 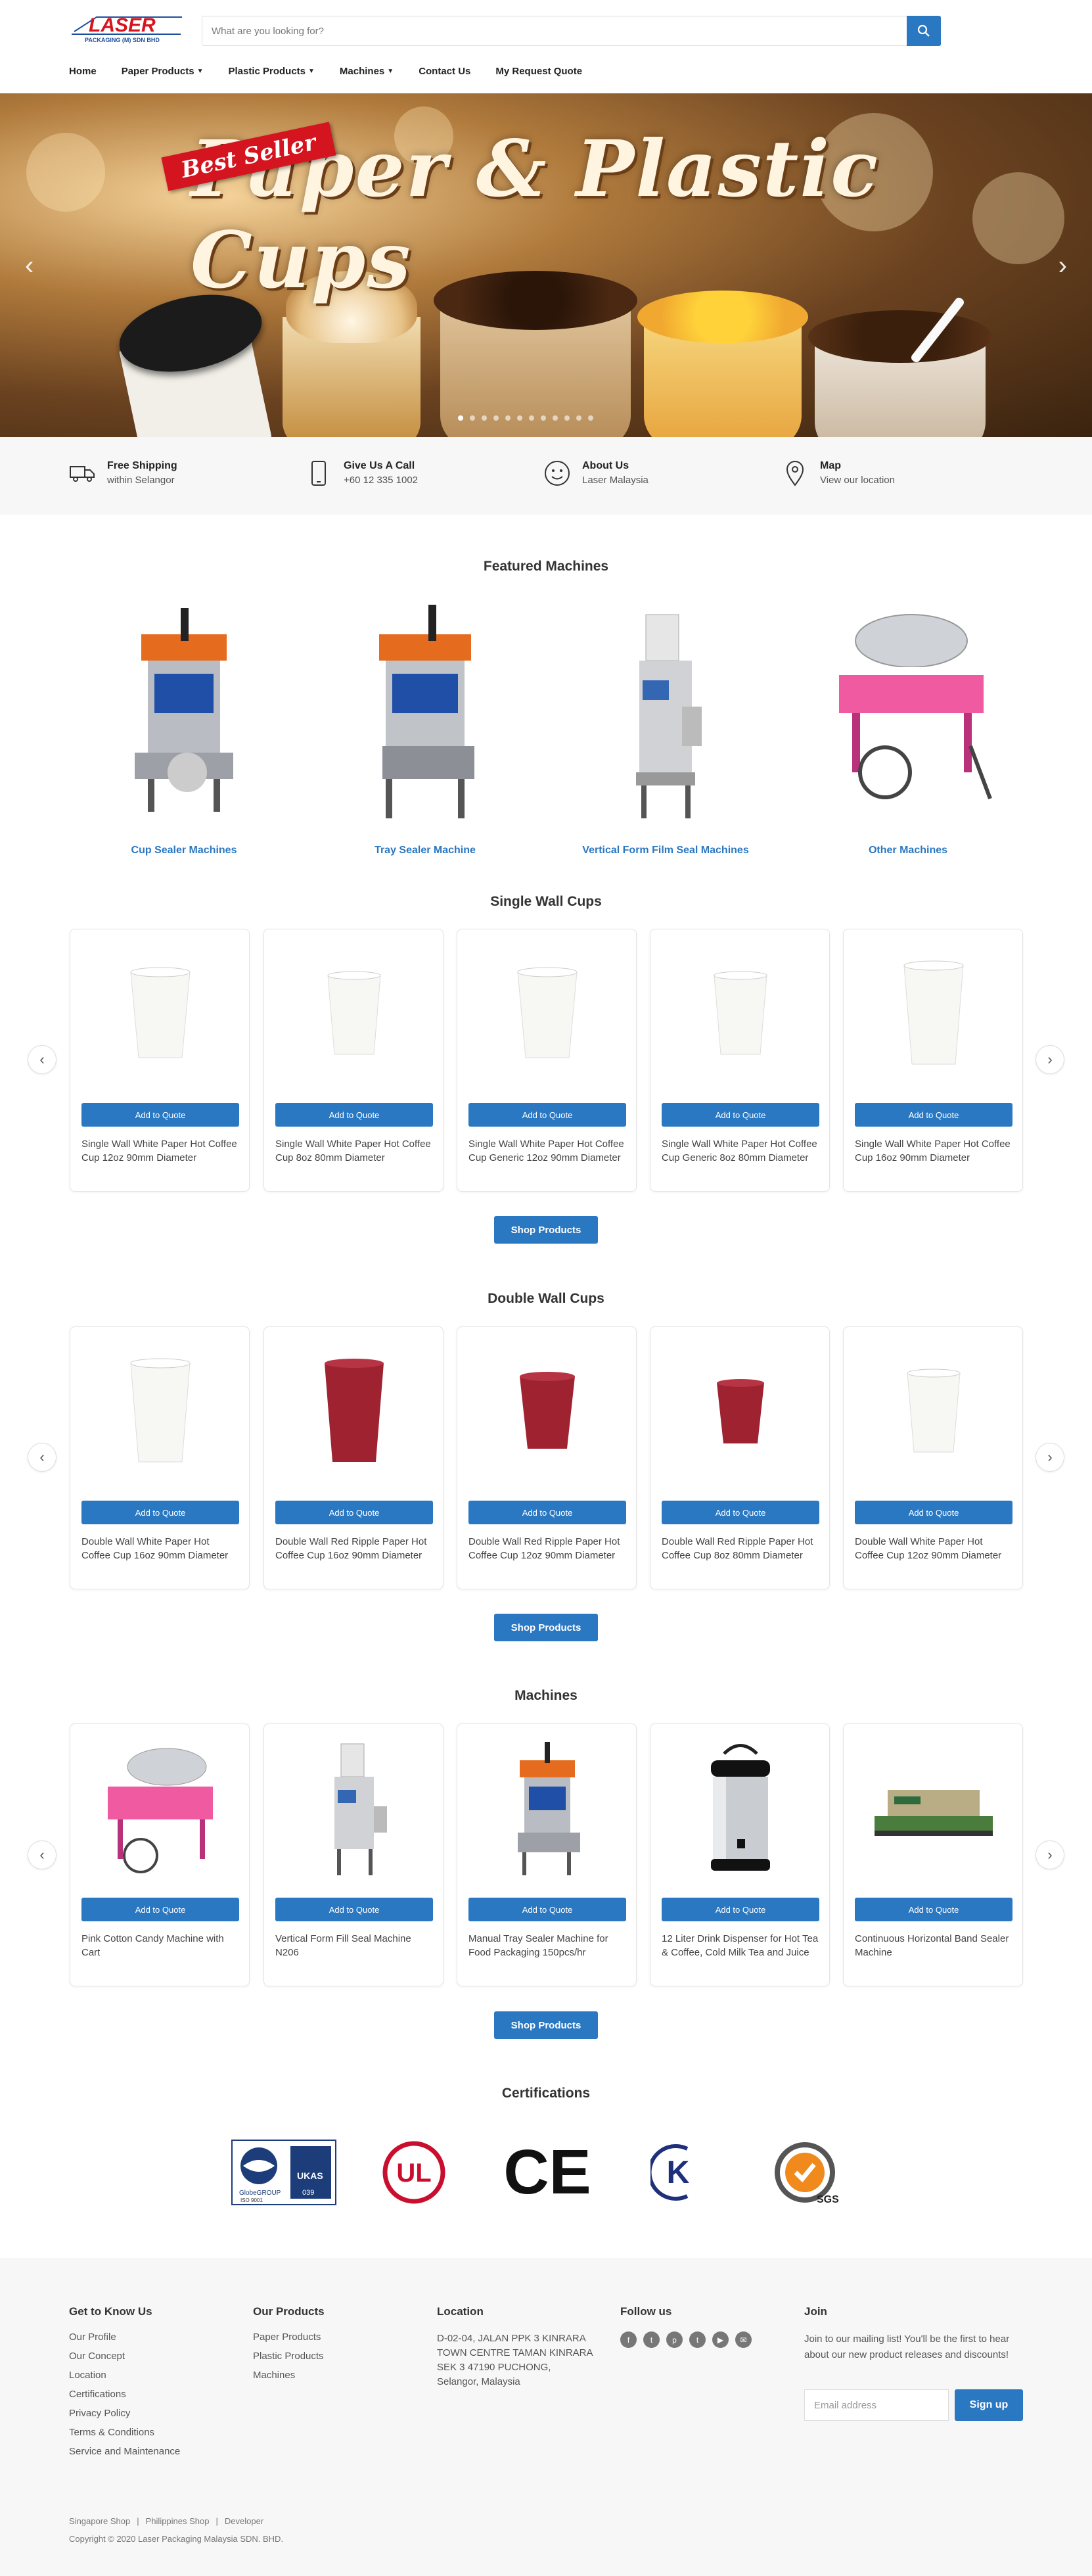 What do you see at coordinates (126, 29) in the screenshot?
I see `site-logo: LASER PACKAGING (M) SDN BHD` at bounding box center [126, 29].